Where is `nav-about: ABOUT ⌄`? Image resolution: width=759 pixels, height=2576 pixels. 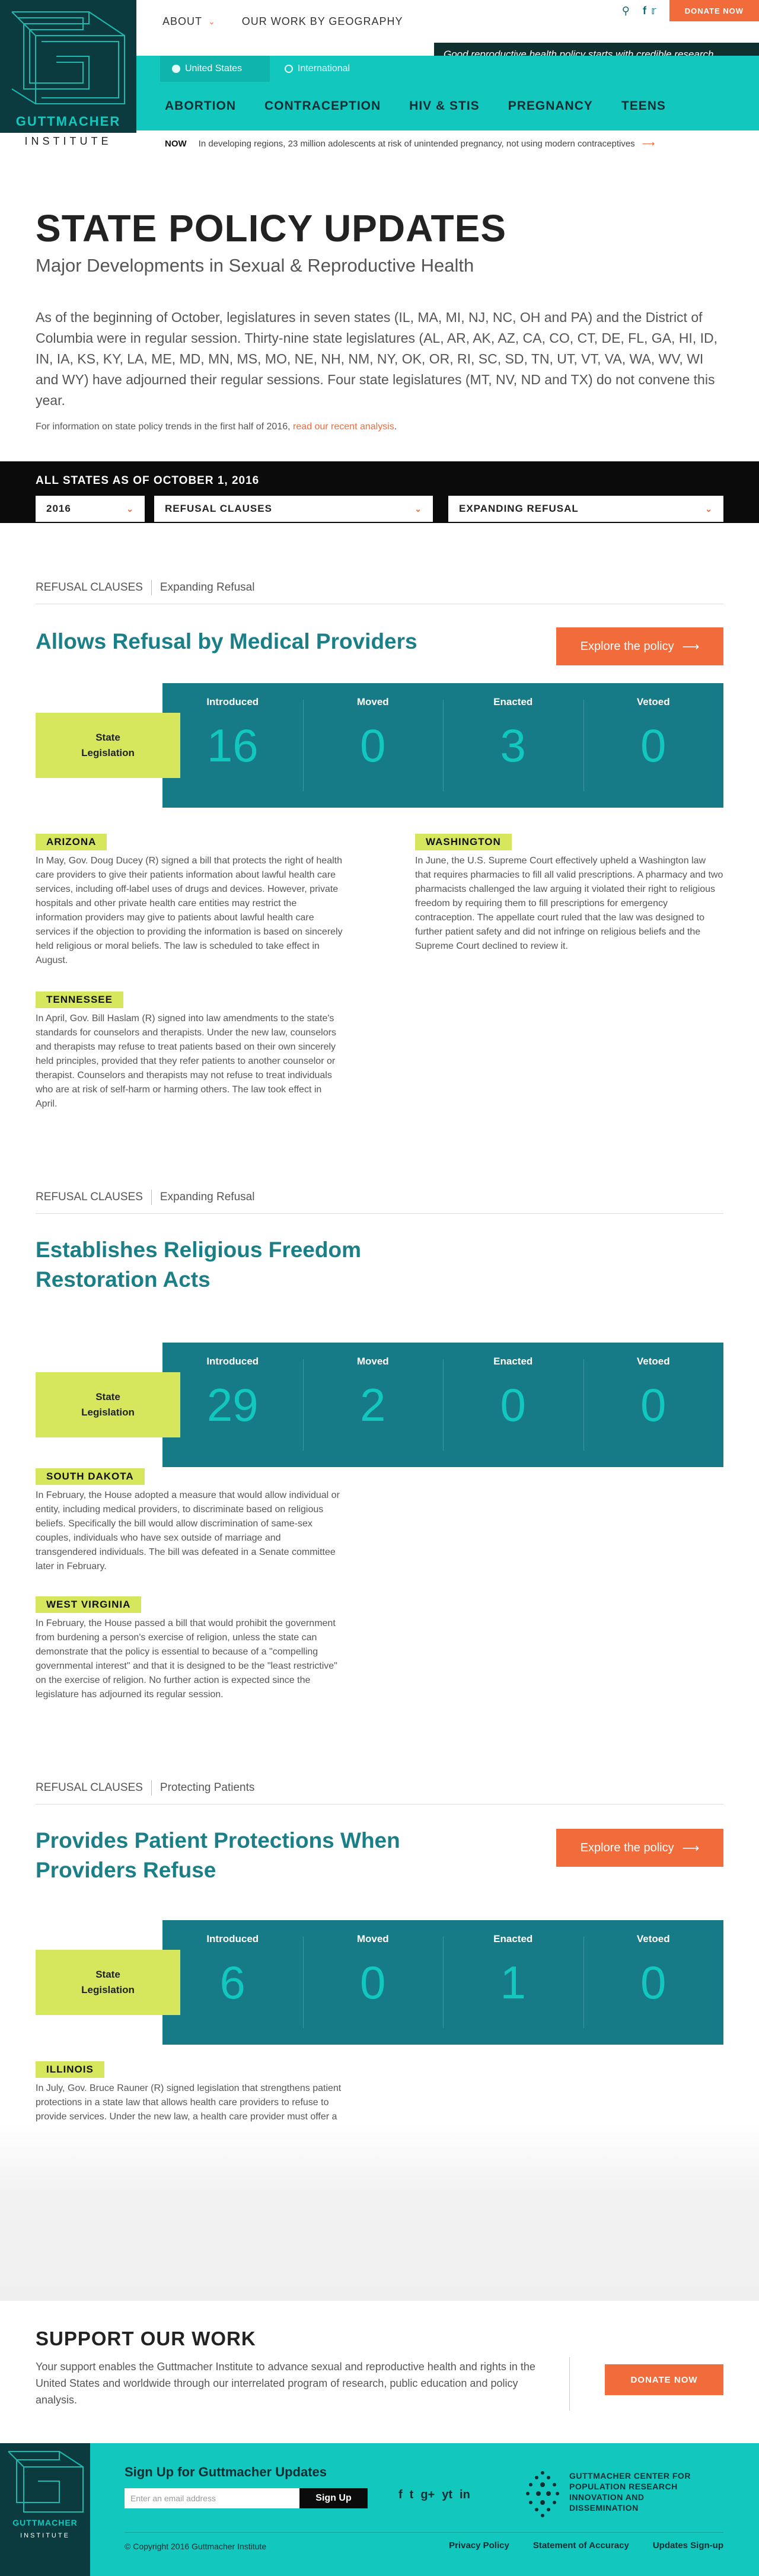 nav-about: ABOUT ⌄ is located at coordinates (189, 21).